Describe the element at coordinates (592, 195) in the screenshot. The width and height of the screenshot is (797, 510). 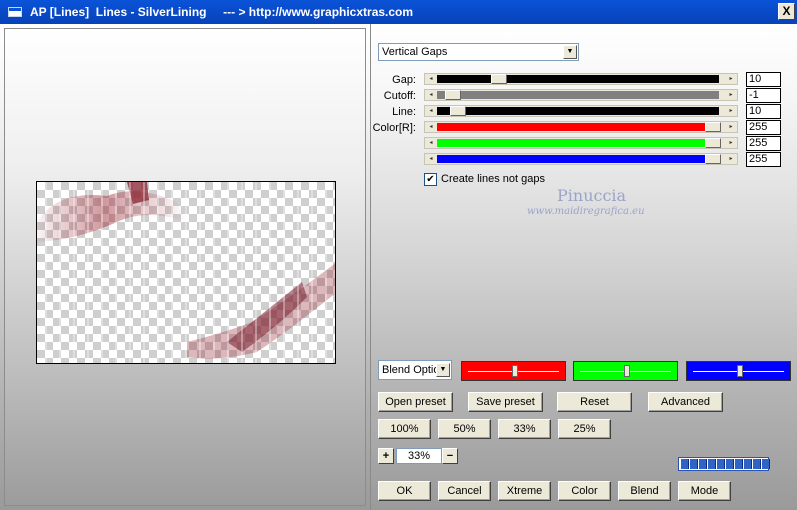
I see `watermark-name: Pinuccia` at that location.